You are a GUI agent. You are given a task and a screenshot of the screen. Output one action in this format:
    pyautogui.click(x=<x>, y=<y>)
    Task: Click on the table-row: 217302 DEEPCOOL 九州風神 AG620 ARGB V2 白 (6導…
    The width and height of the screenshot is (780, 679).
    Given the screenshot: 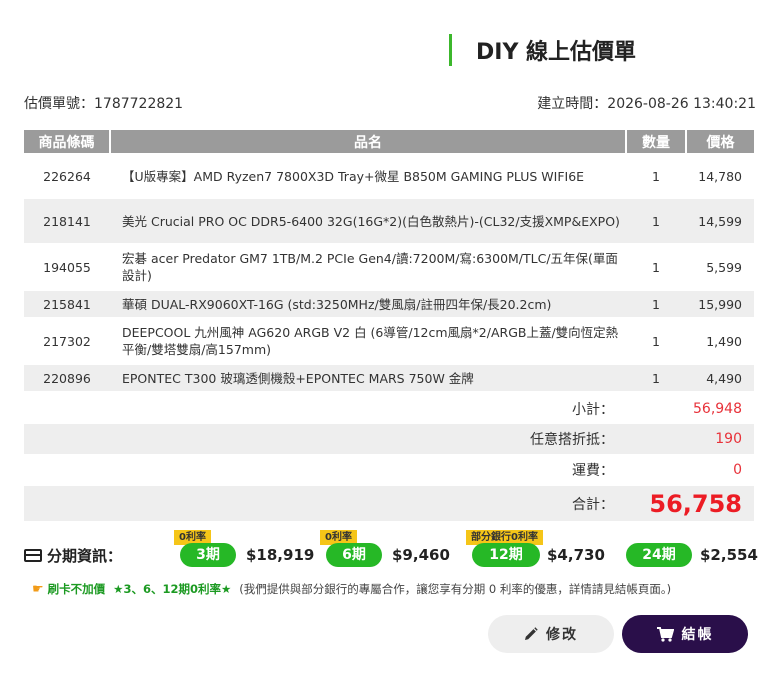 What is the action you would take?
    pyautogui.click(x=389, y=341)
    